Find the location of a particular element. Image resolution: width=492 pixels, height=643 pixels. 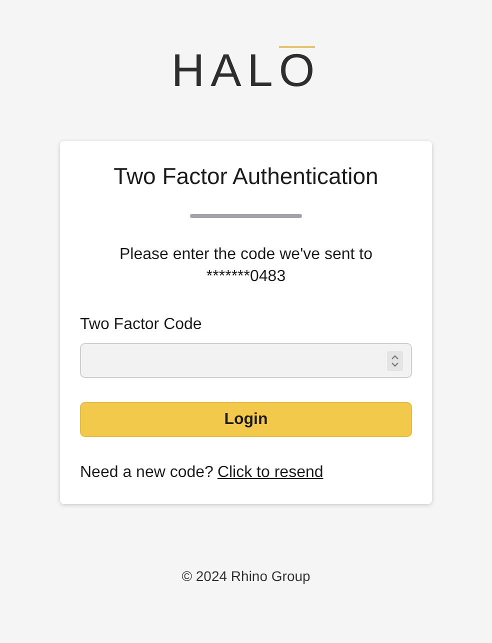

resend-prompt: Need a new code? is located at coordinates (147, 473).